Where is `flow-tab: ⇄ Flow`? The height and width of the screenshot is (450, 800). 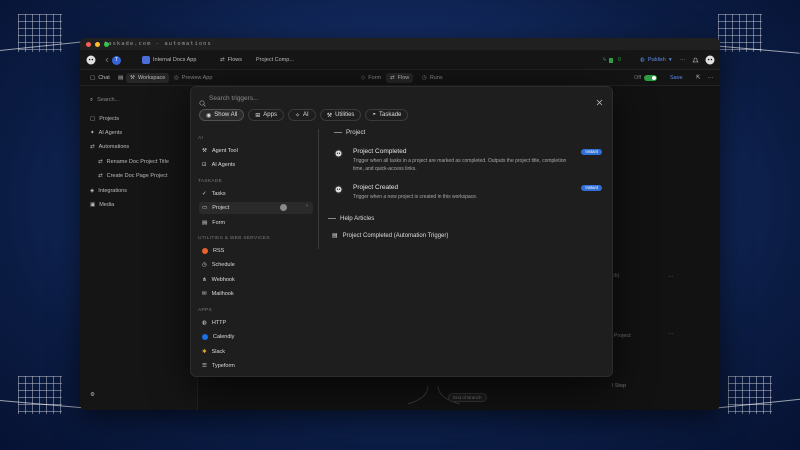
flow-tab: ⇄ Flow is located at coordinates (400, 78).